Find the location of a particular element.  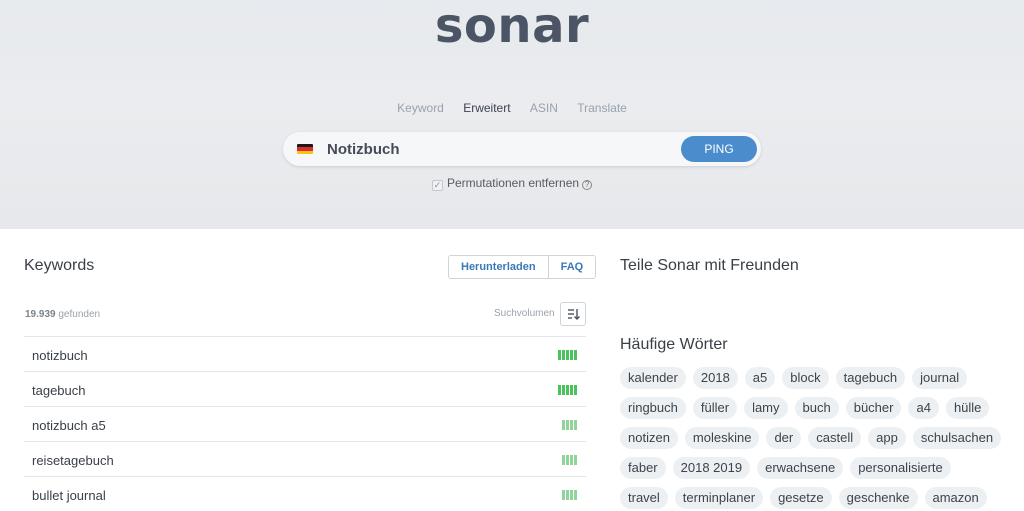

keyword-text: notizbuch a5 is located at coordinates (69, 425).